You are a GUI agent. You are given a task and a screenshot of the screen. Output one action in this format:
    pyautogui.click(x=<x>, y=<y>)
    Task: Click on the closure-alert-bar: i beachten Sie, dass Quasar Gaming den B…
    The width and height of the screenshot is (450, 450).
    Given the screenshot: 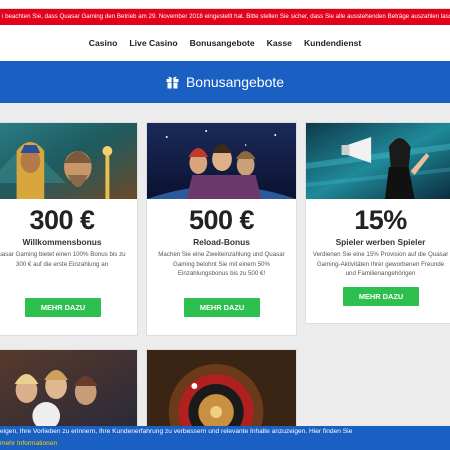 What is the action you would take?
    pyautogui.click(x=225, y=17)
    